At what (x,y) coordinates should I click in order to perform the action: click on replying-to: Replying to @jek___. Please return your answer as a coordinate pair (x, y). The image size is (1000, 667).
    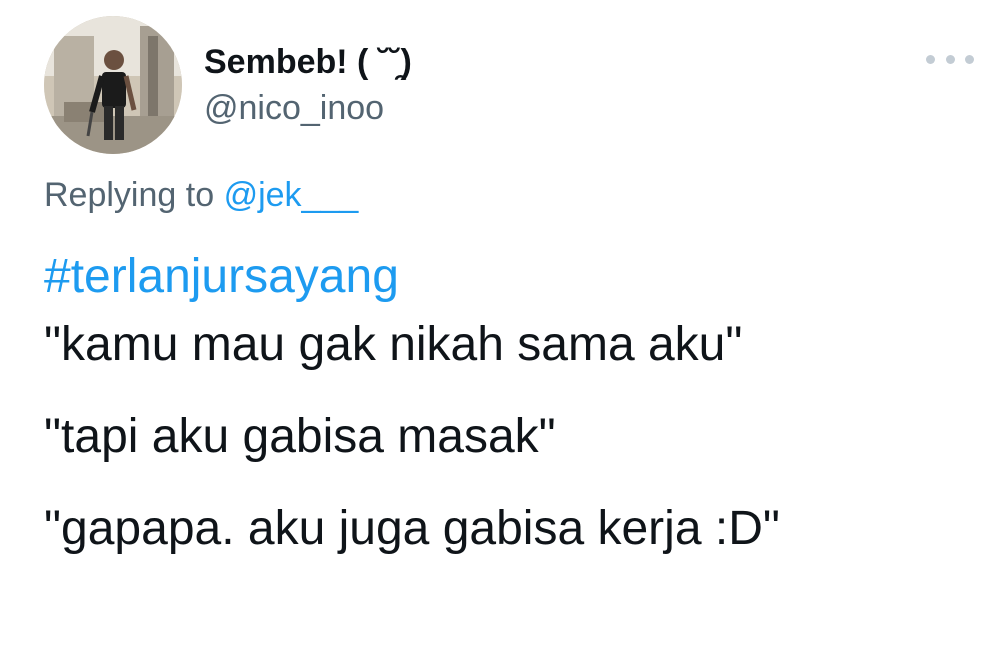
    Looking at the image, I should click on (201, 195).